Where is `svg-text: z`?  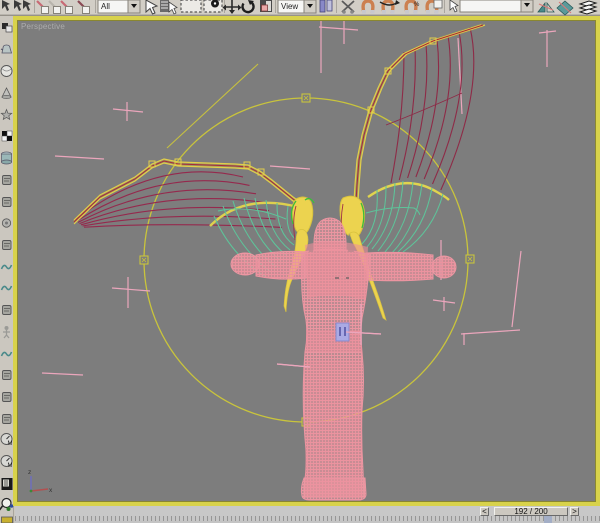 svg-text: z is located at coordinates (29, 472).